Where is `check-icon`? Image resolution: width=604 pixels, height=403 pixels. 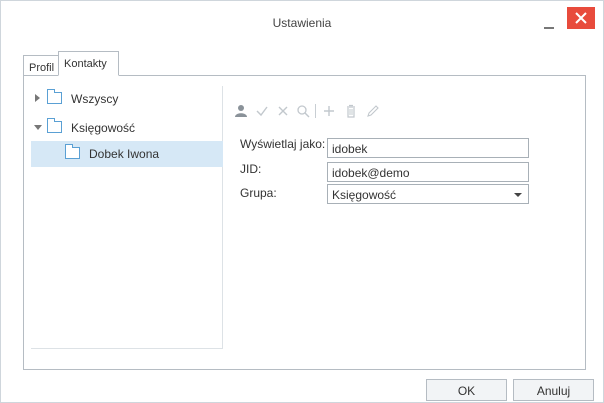
check-icon is located at coordinates (263, 111).